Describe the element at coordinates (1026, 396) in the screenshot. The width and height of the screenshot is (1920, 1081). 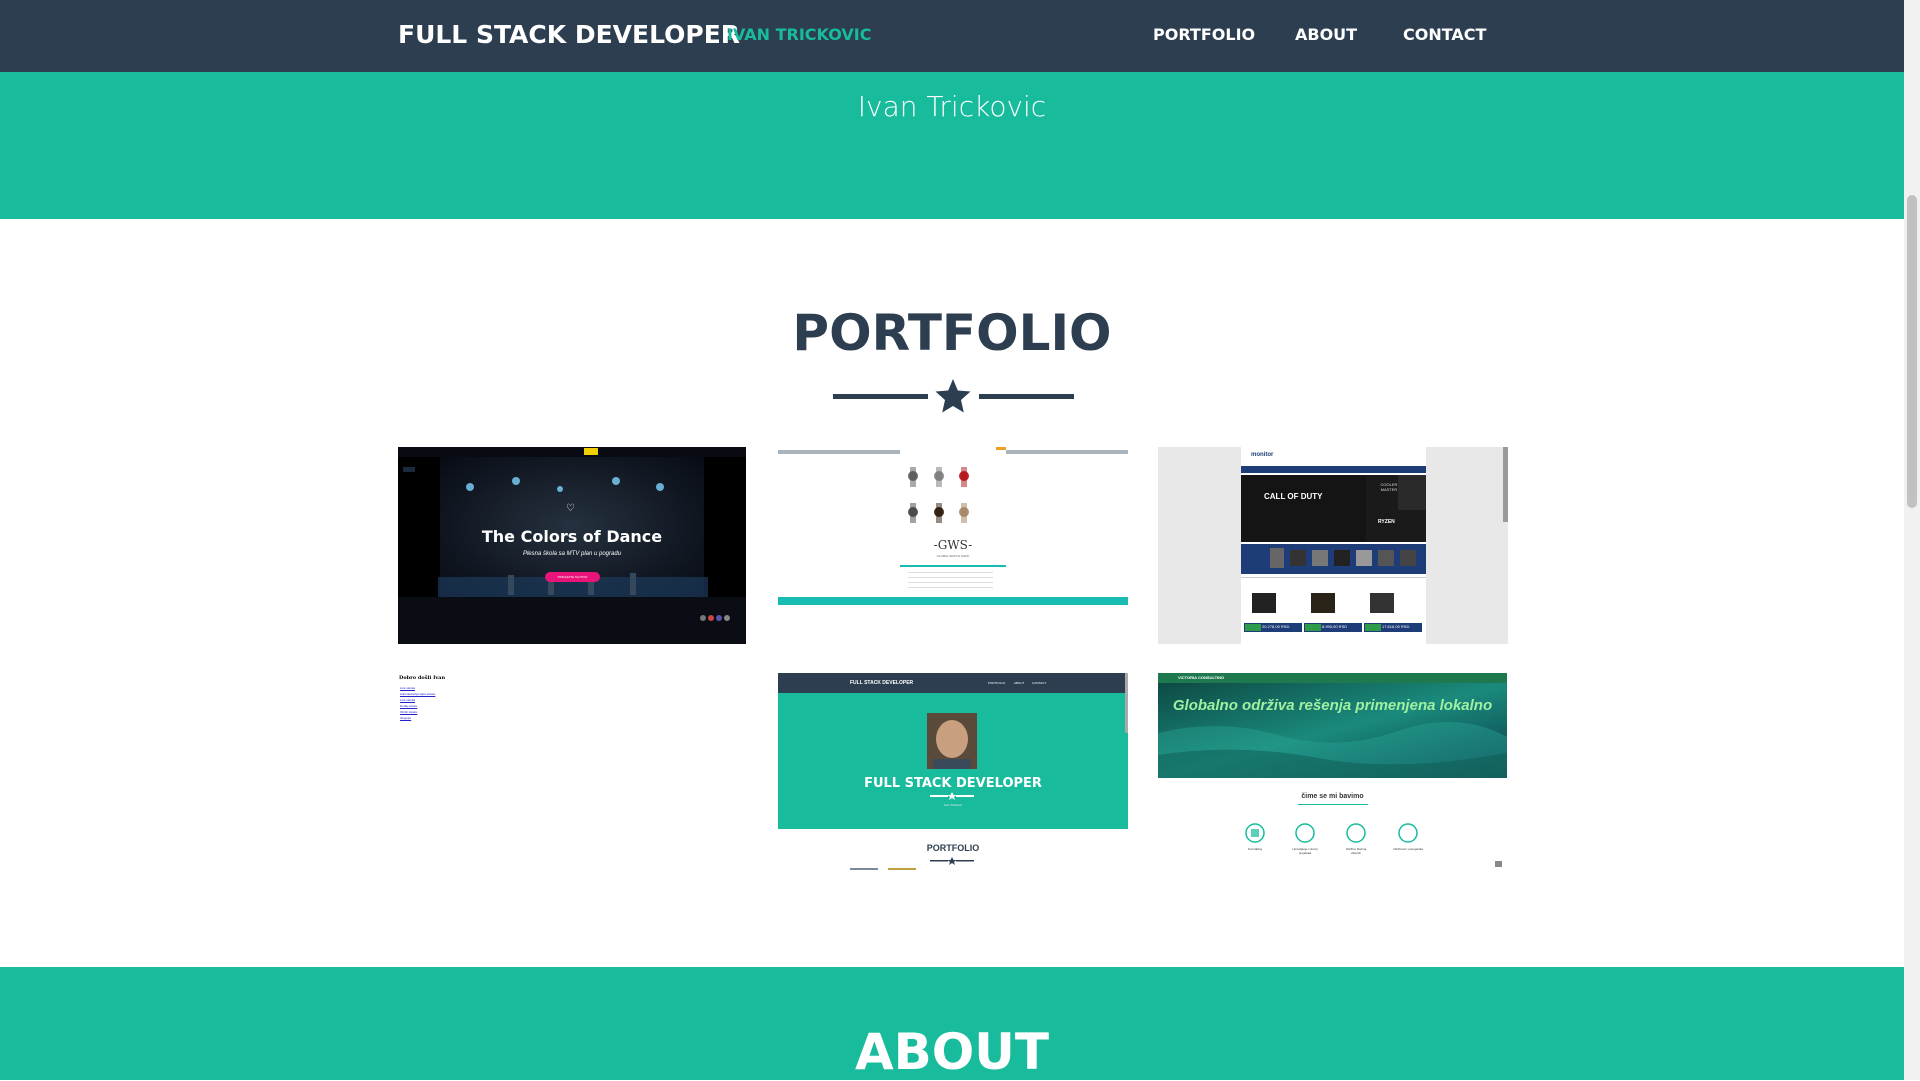
I see `divider-line-right` at that location.